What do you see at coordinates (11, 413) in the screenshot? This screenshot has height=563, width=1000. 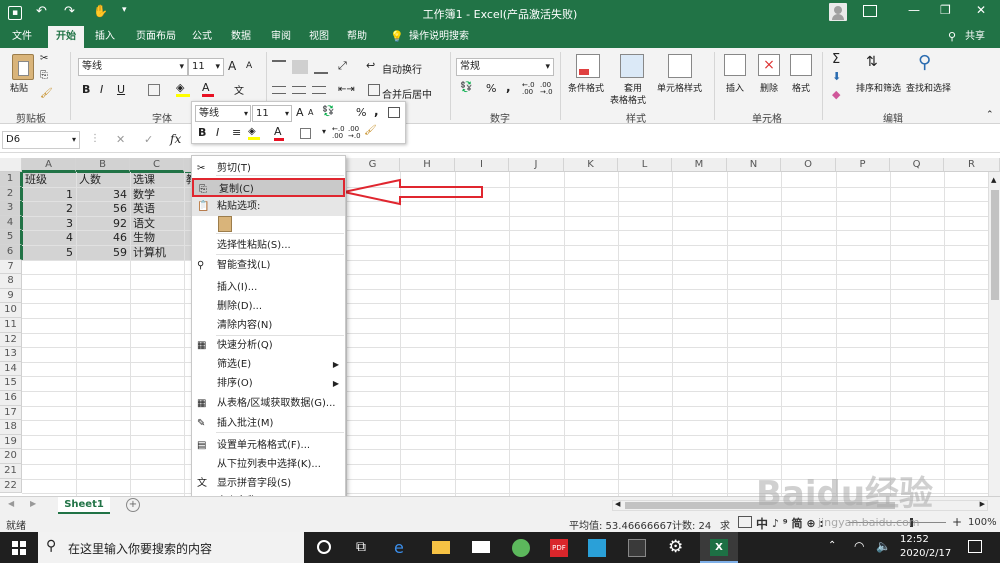 I see `row-header-17: 17` at bounding box center [11, 413].